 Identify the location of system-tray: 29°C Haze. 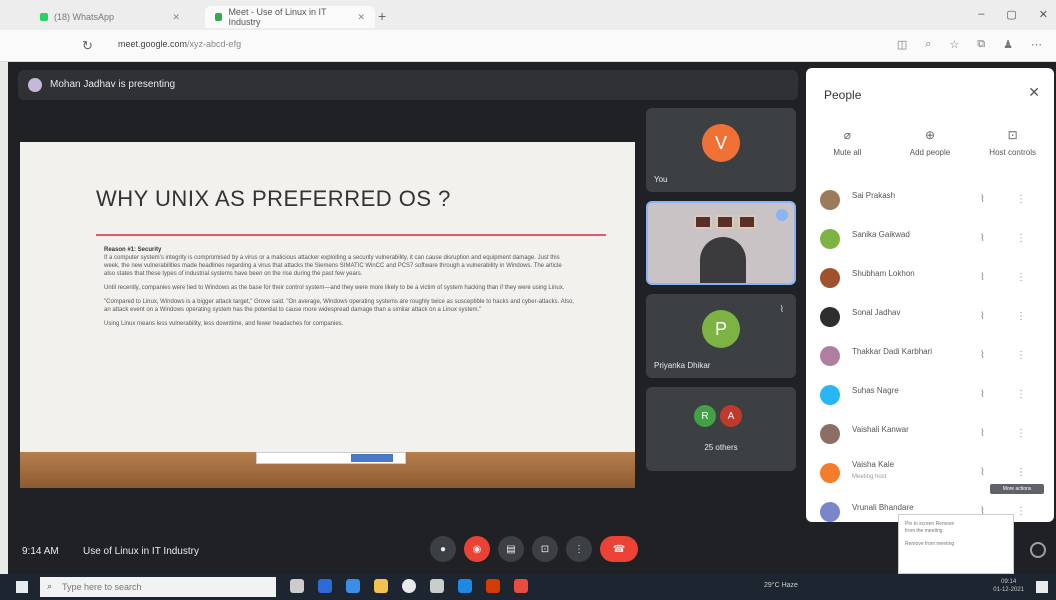
(781, 585).